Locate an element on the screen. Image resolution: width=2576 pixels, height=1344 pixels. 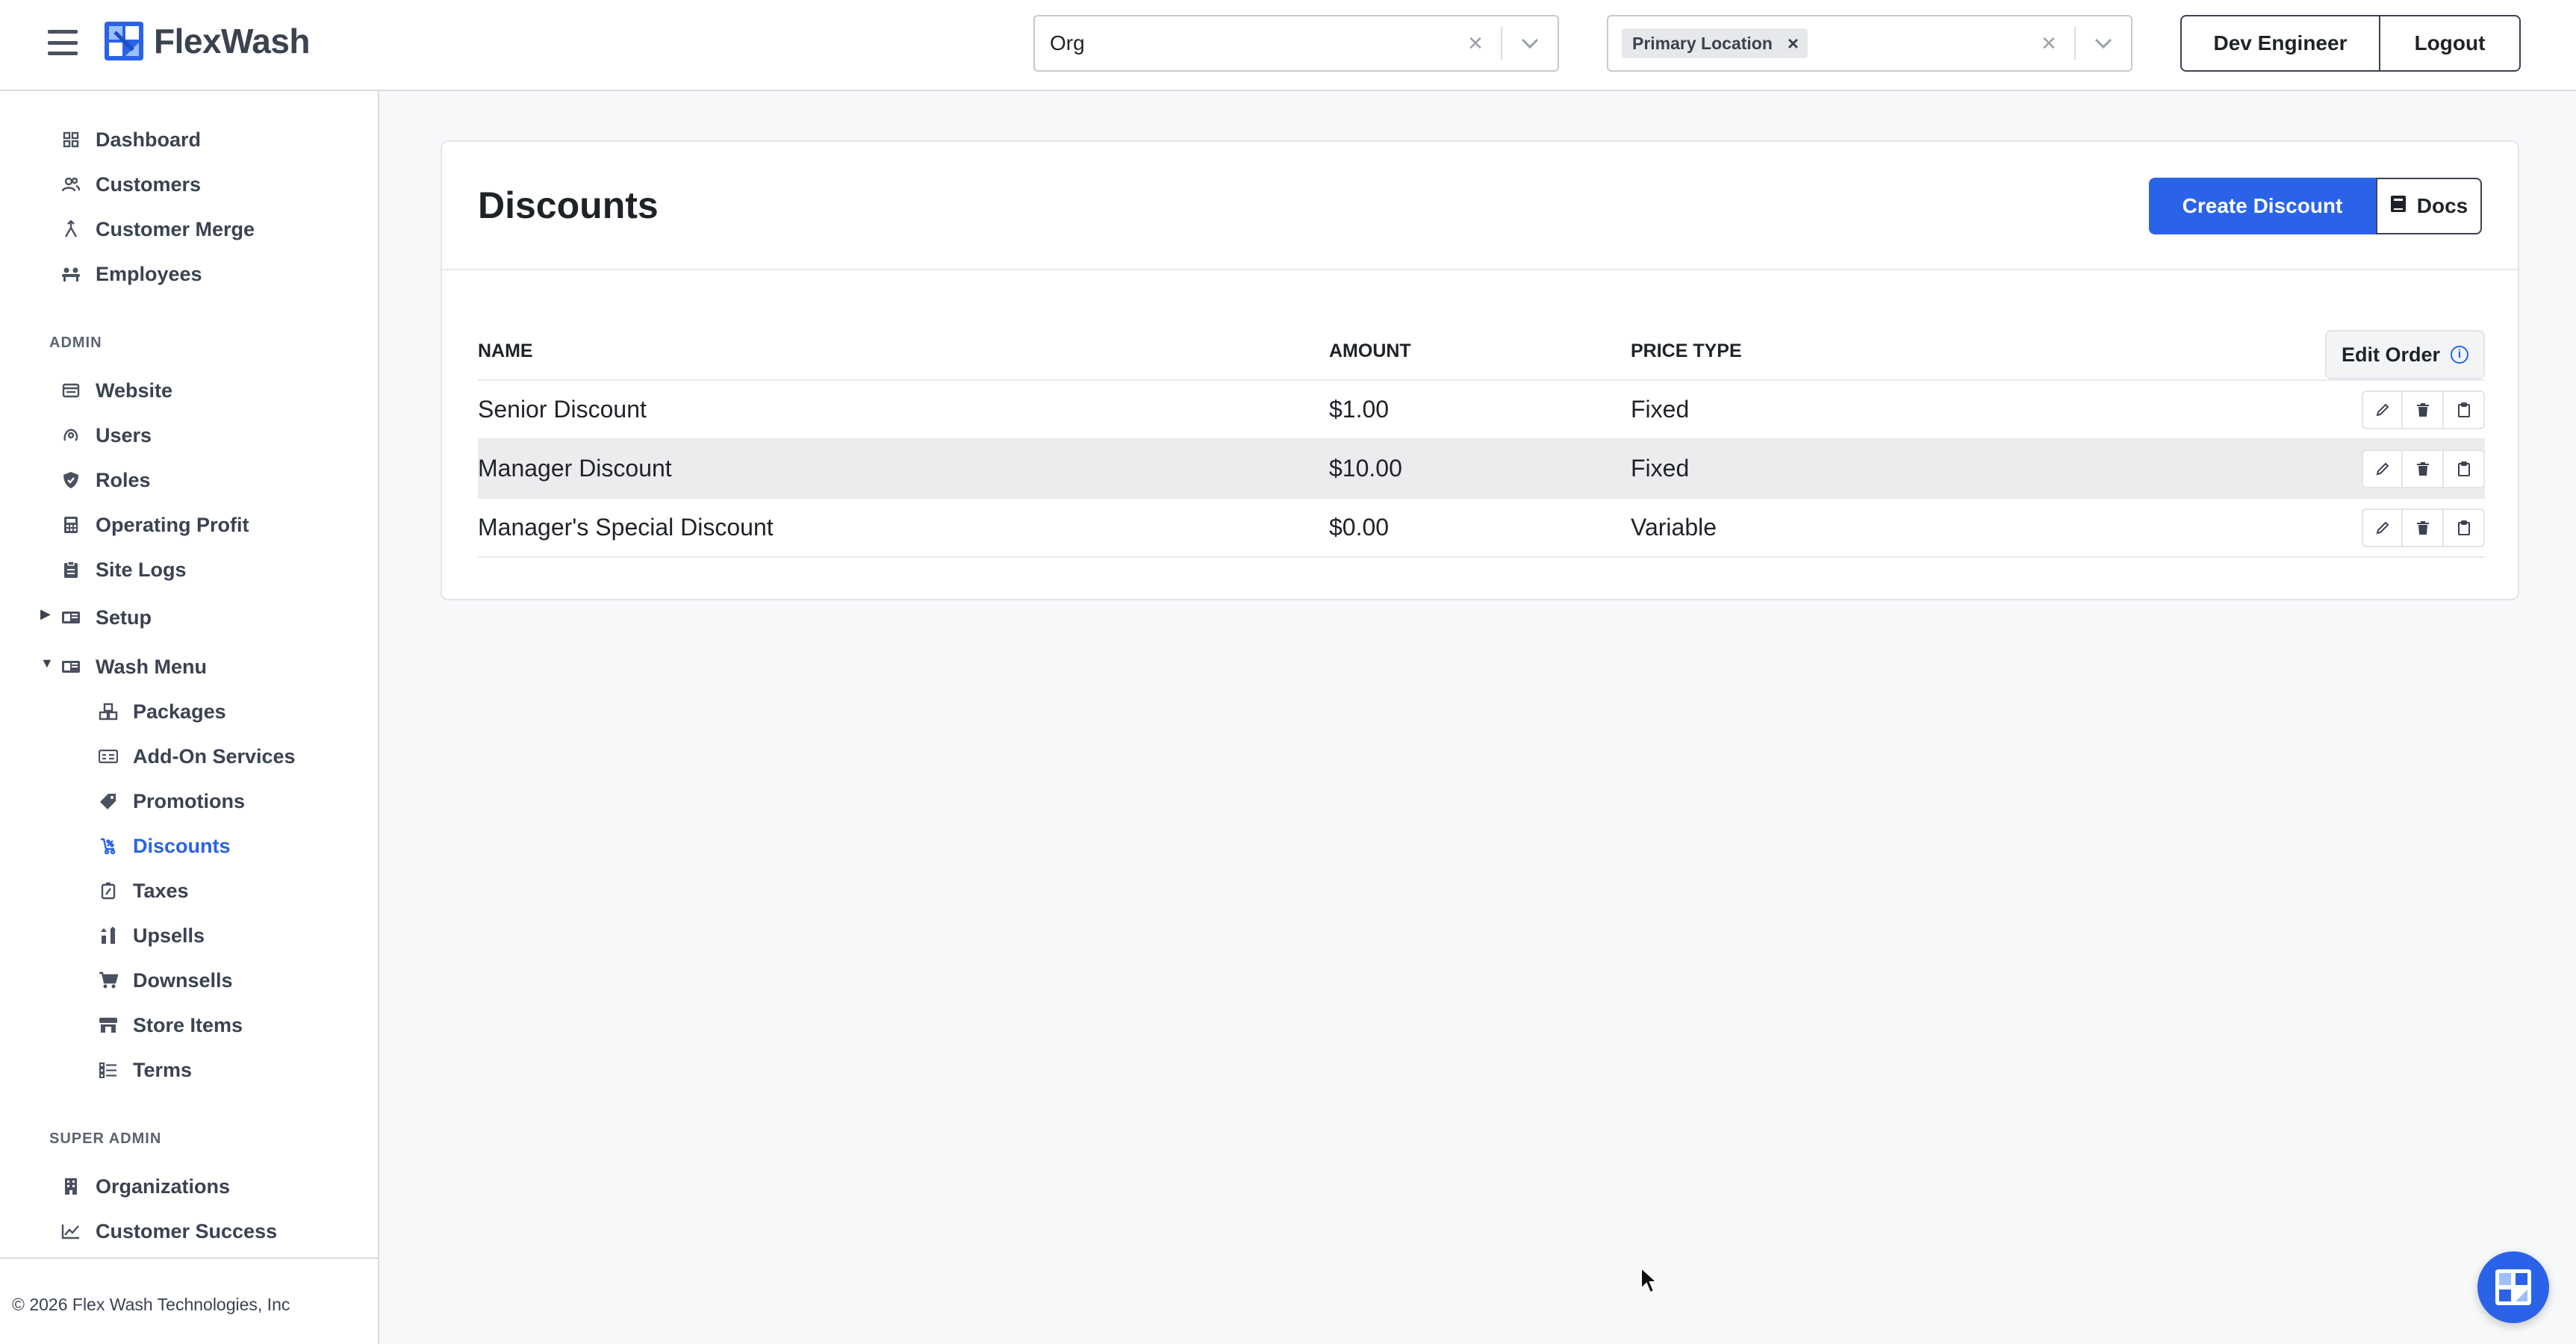
flexwash-logo-icon is located at coordinates (124, 41).